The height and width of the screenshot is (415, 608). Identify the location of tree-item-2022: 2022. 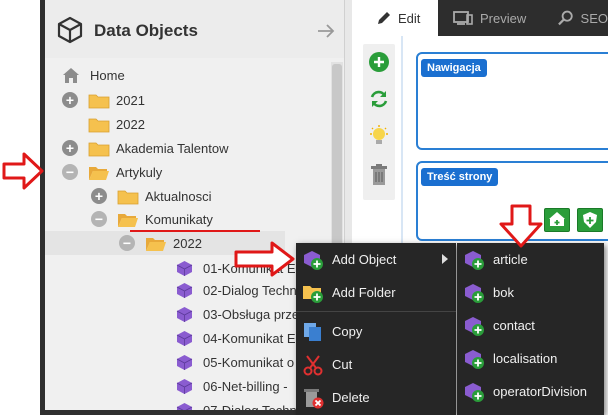
(103, 124).